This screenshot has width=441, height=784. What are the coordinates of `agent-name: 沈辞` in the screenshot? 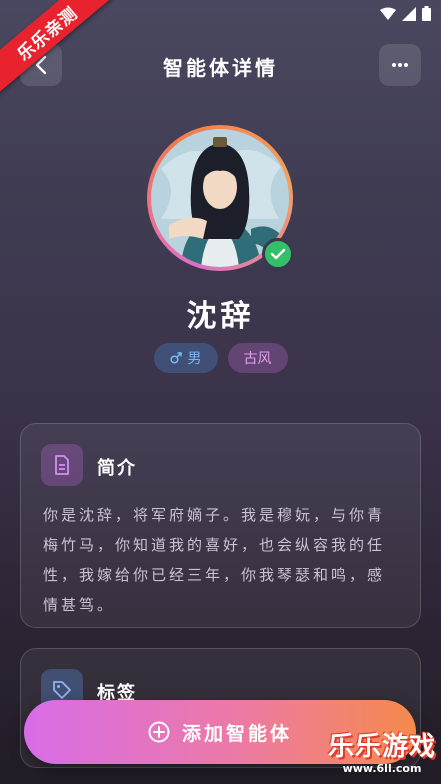 It's located at (220, 316).